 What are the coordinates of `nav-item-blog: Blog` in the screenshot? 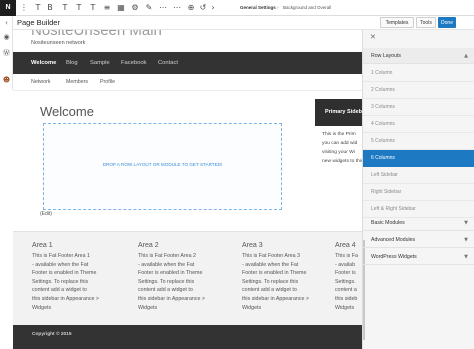 It's located at (72, 63).